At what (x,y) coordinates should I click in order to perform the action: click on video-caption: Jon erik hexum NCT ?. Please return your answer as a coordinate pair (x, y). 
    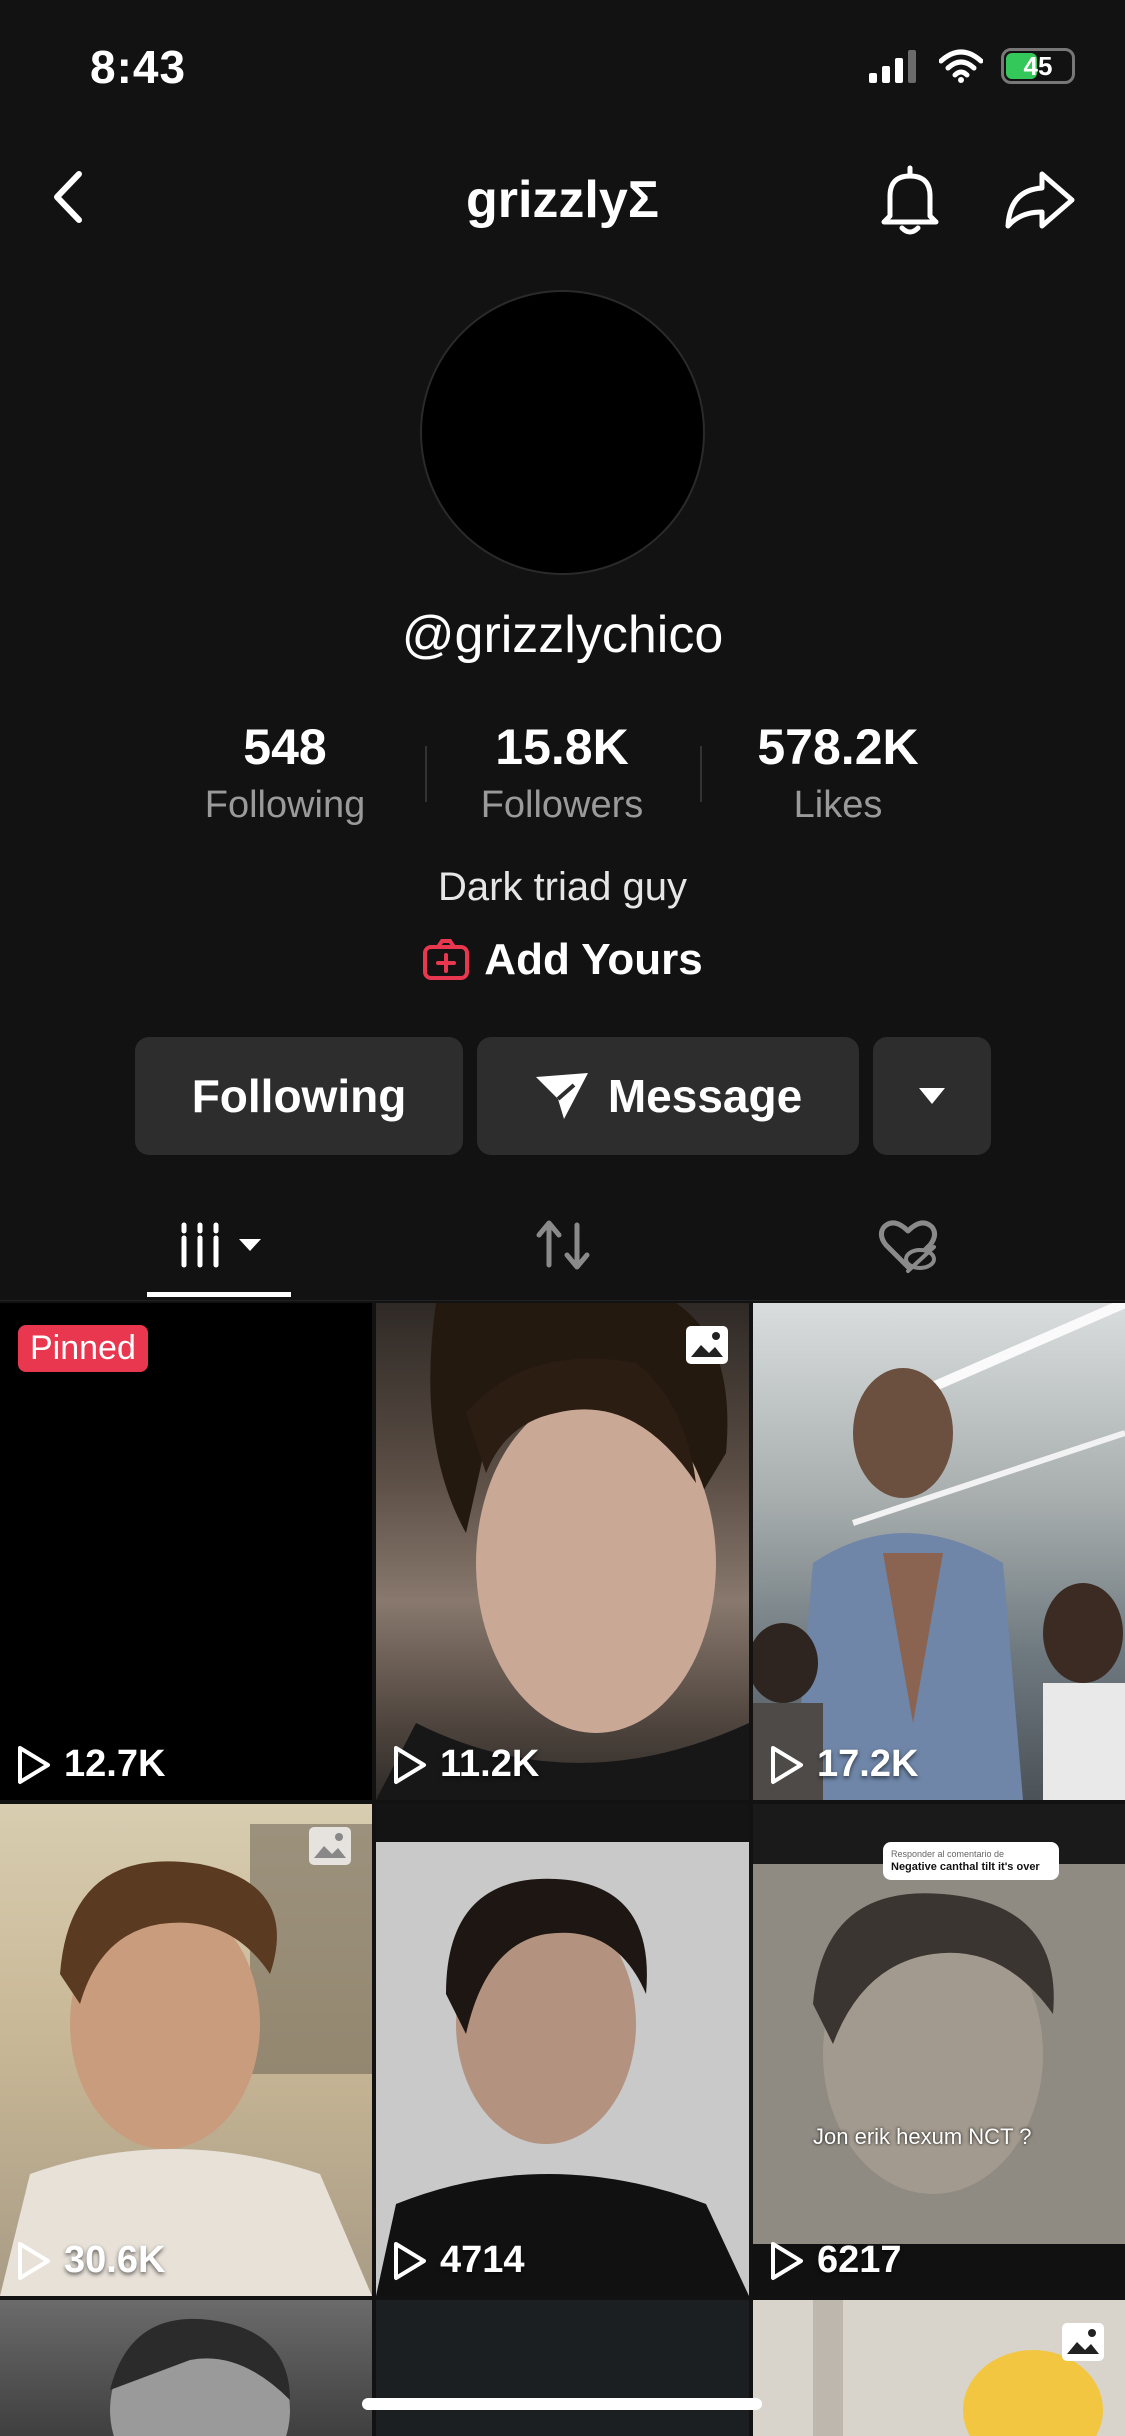
    Looking at the image, I should click on (922, 2136).